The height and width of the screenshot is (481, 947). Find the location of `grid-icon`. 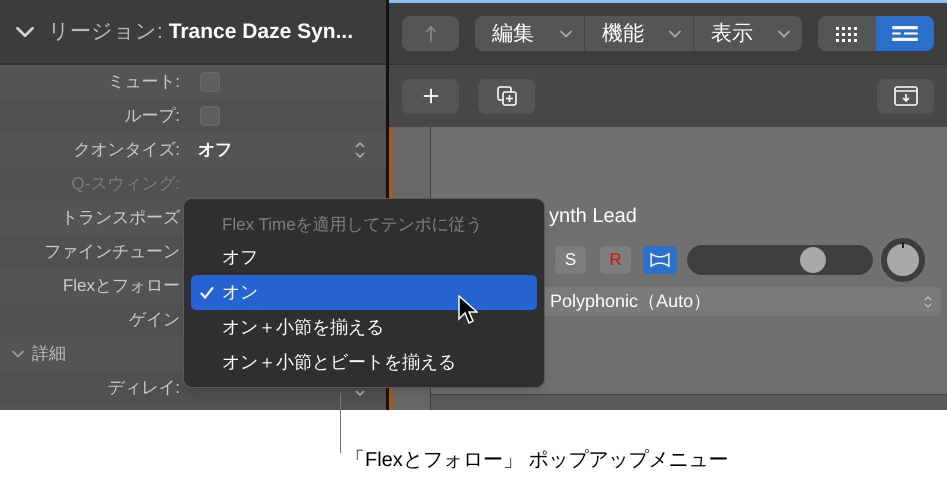

grid-icon is located at coordinates (847, 34).